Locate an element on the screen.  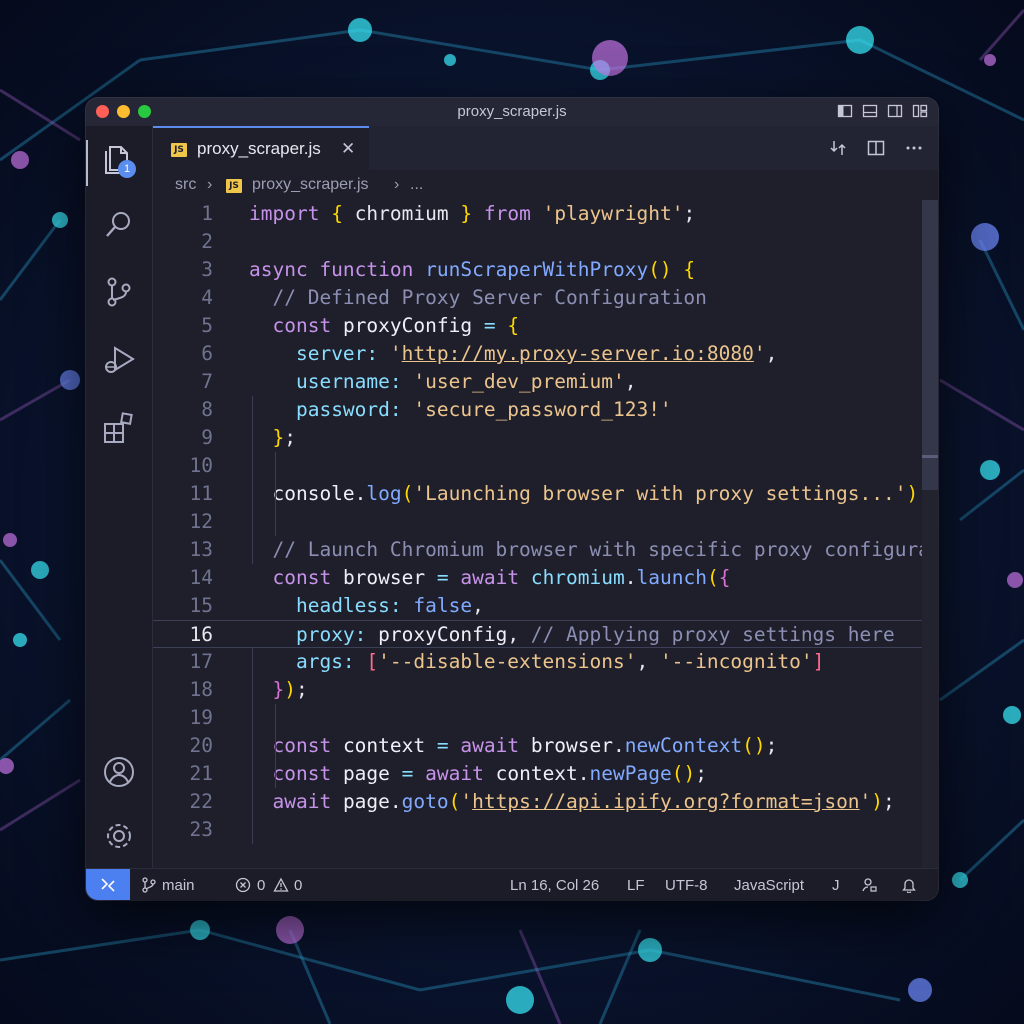
remote-indicator is located at coordinates (108, 884).